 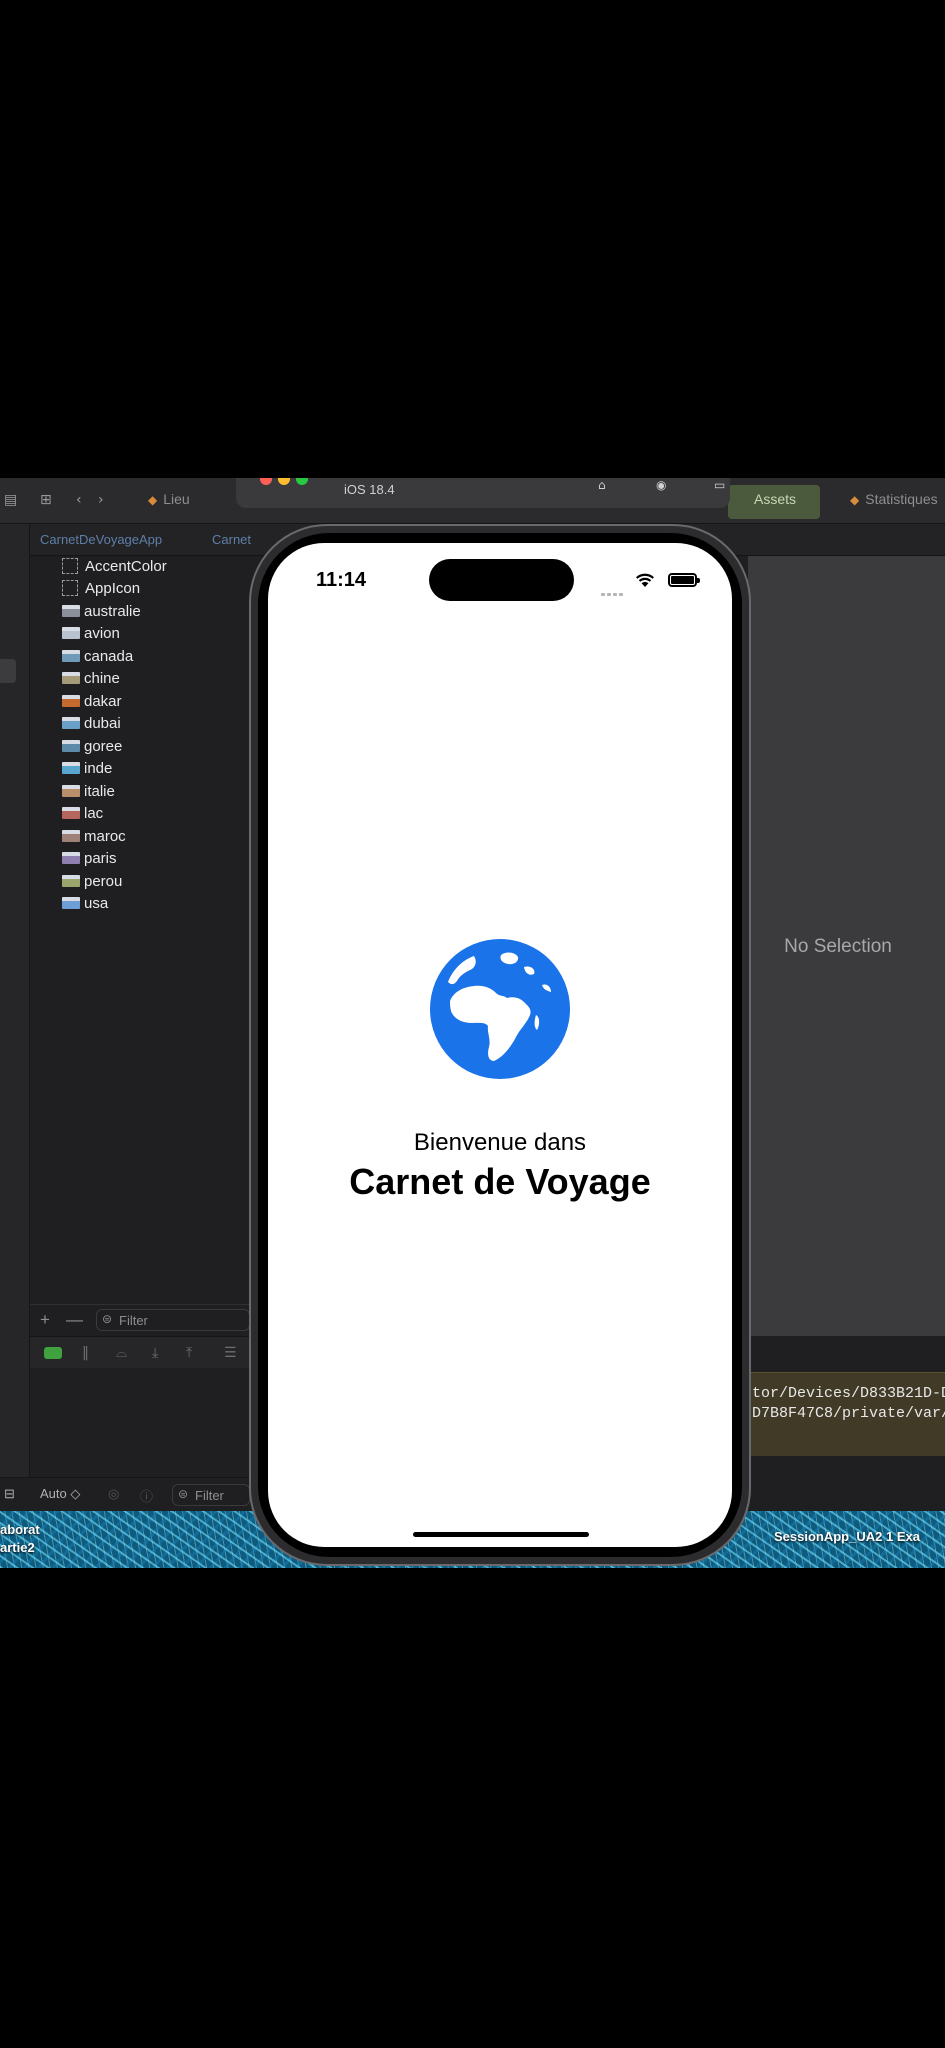 What do you see at coordinates (211, 1495) in the screenshot?
I see `console-filter-input: ⊜ Filter` at bounding box center [211, 1495].